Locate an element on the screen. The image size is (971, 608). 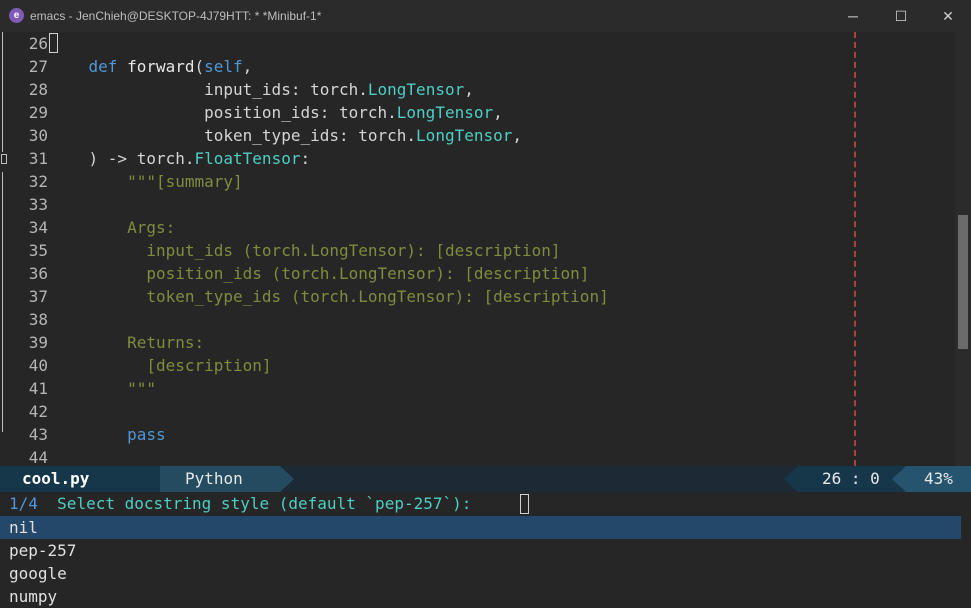
code-token: token_type_ids: torch. is located at coordinates (233, 135).